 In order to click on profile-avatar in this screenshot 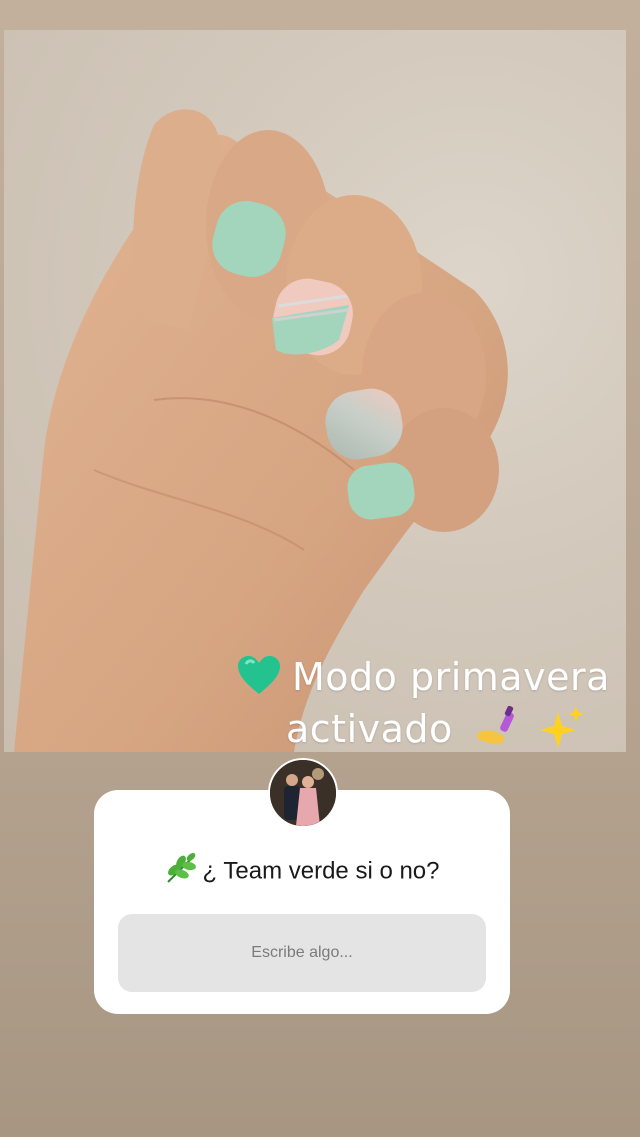, I will do `click(303, 793)`.